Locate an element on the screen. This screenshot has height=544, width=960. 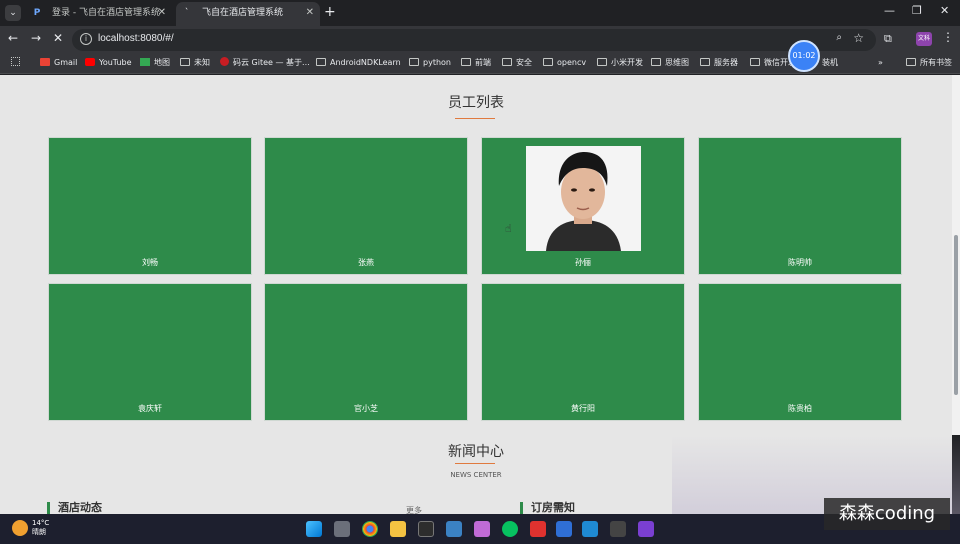
notepad-icon is located at coordinates (454, 529).